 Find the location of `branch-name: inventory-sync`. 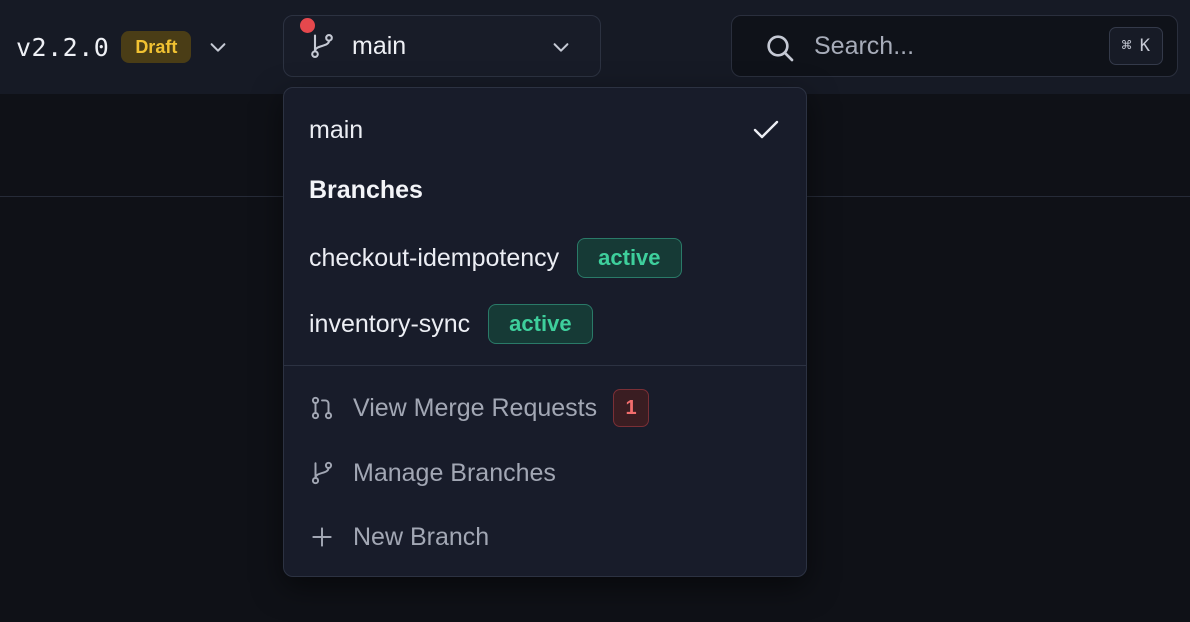

branch-name: inventory-sync is located at coordinates (390, 323).